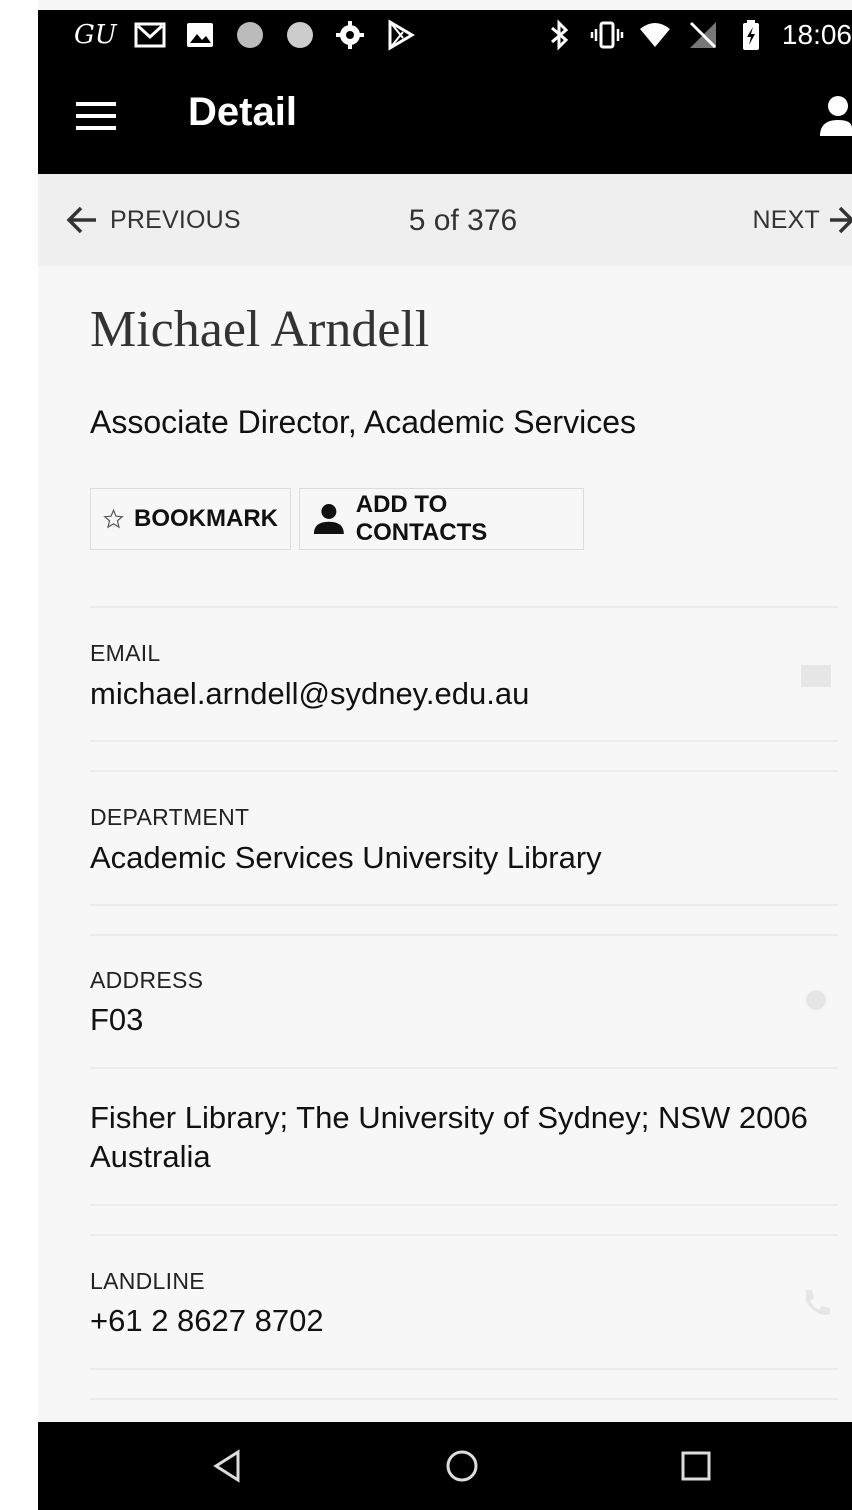  What do you see at coordinates (786, 219) in the screenshot?
I see `next-label: NEXT` at bounding box center [786, 219].